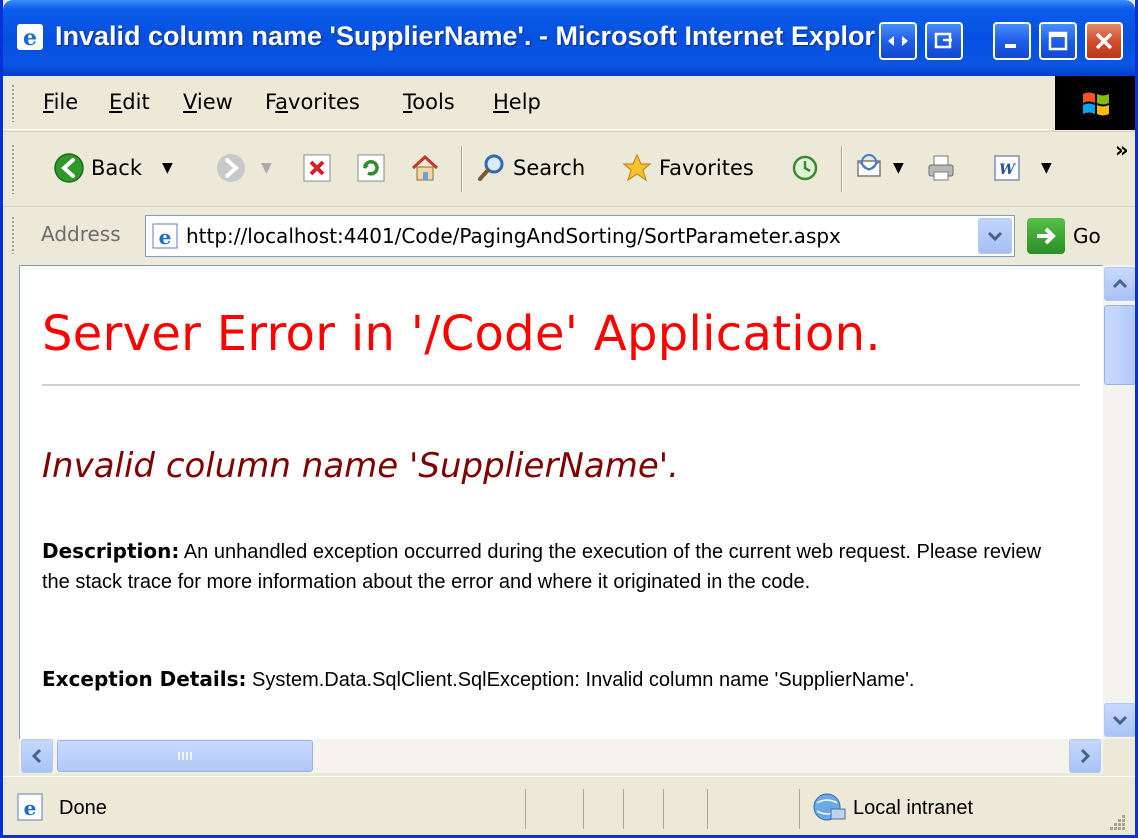  Describe the element at coordinates (81, 234) in the screenshot. I see `address-label: Address` at that location.